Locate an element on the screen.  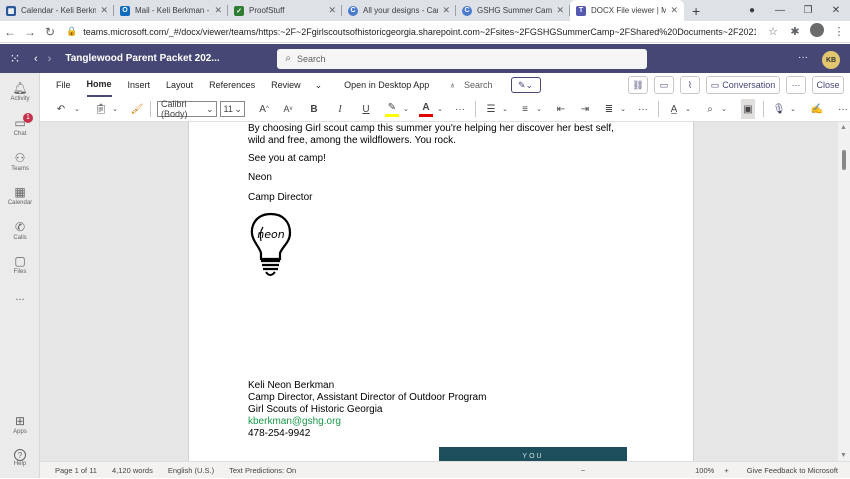
rail-item-teams: ⚇ Teams is located at coordinates (20, 161).